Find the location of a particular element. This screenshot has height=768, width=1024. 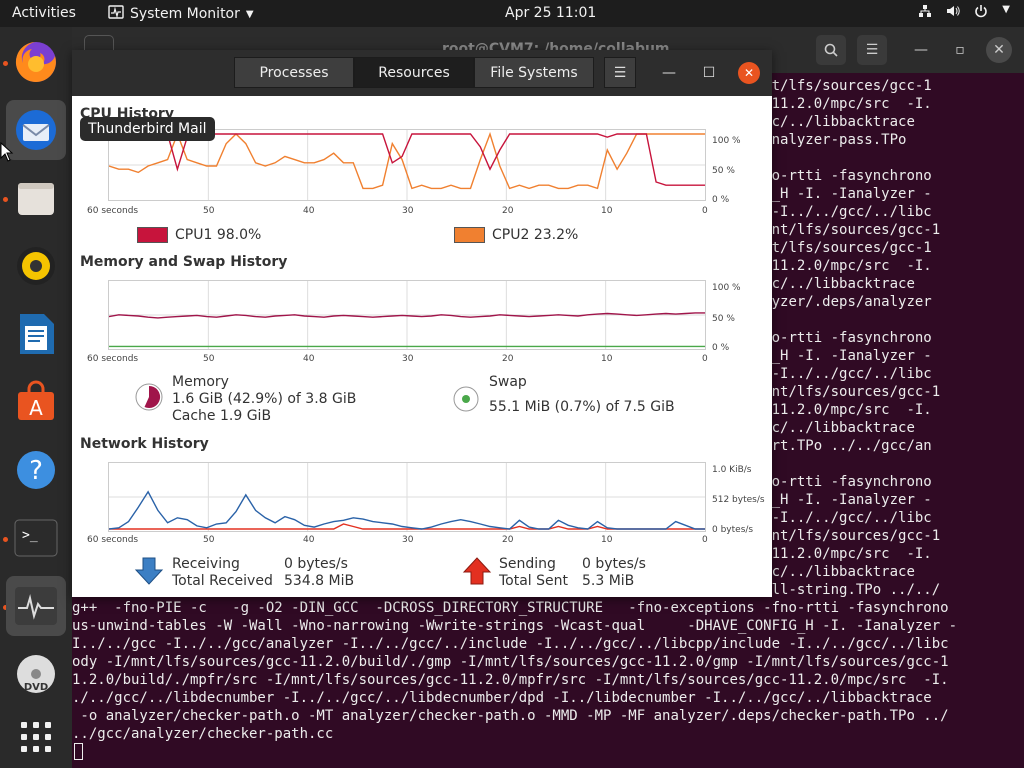

network-x-label: 0 is located at coordinates (705, 540).